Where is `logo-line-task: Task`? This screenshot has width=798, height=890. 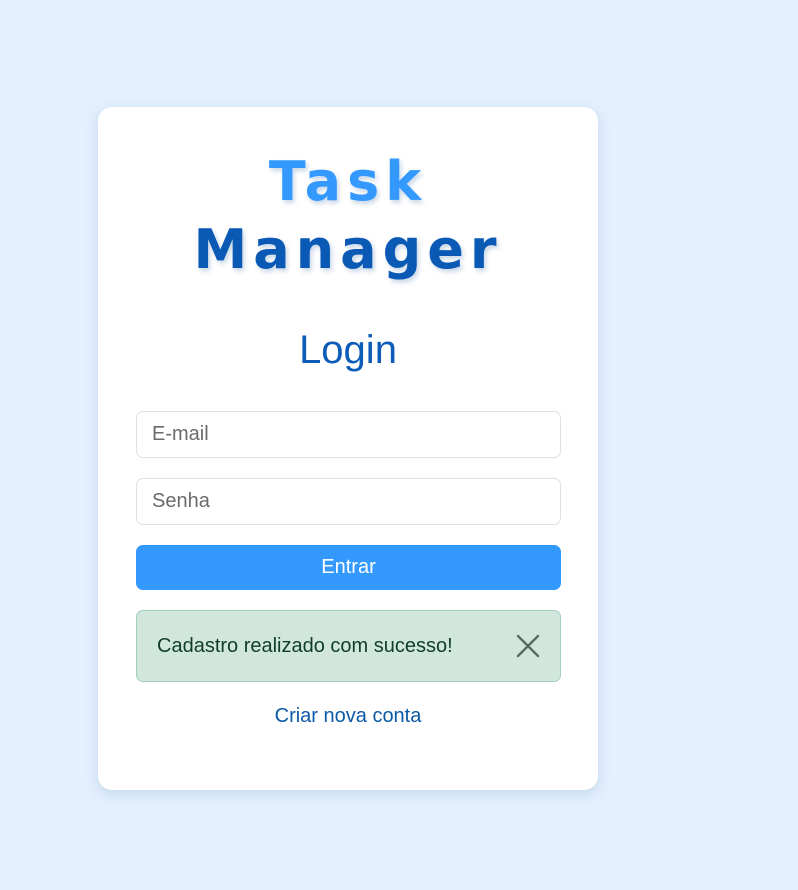 logo-line-task: Task is located at coordinates (348, 181).